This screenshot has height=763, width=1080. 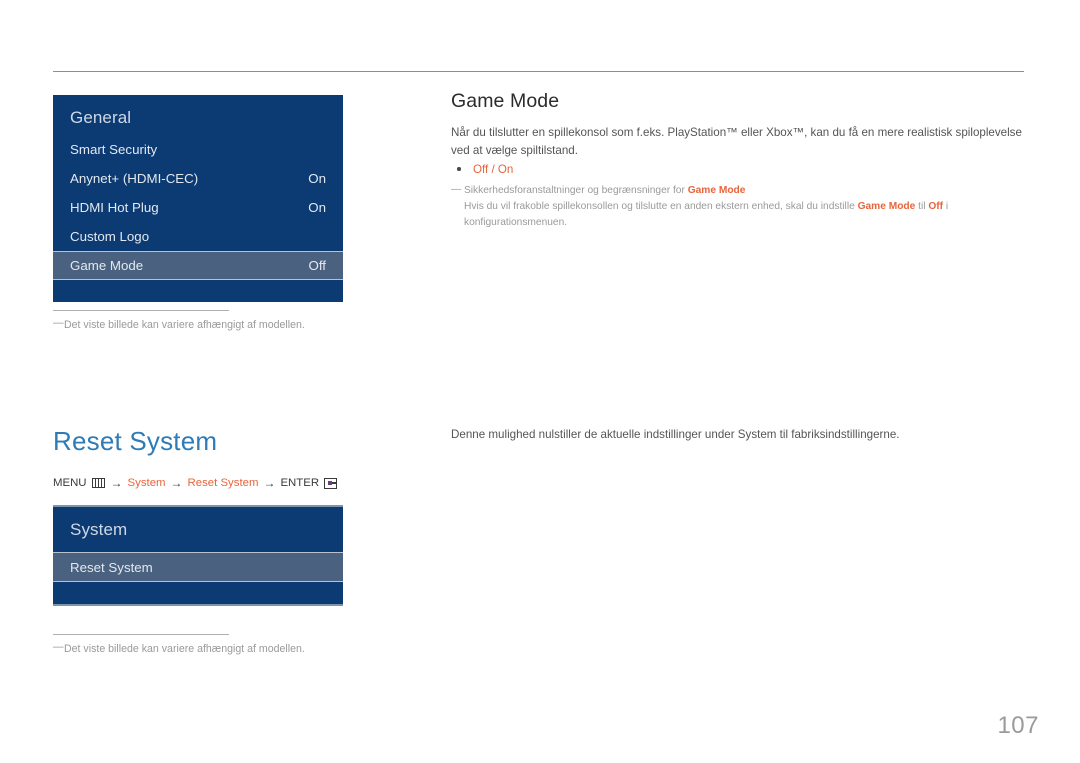 What do you see at coordinates (114, 149) in the screenshot?
I see `osd-row-label: Smart Security` at bounding box center [114, 149].